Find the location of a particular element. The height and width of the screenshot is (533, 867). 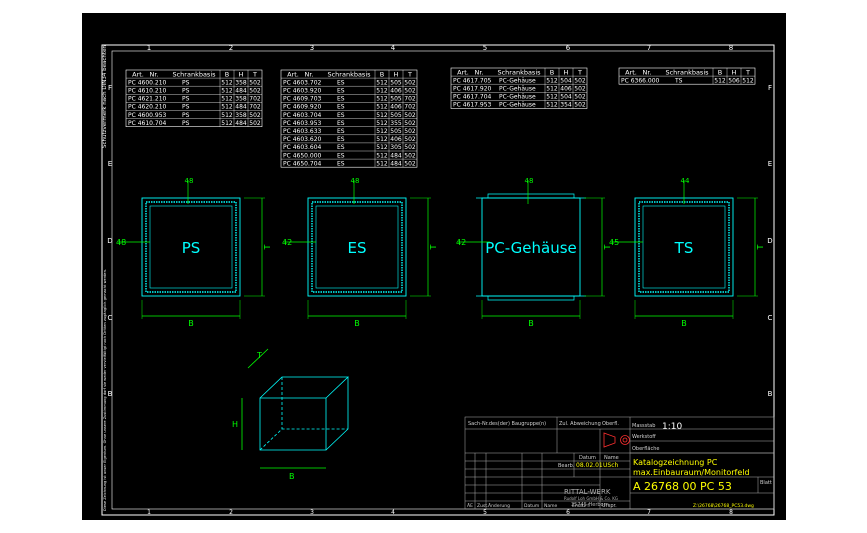

tb-revision-headers: ÄE Zust. Änderung Datum Name Ersatz f. is located at coordinates (528, 505).